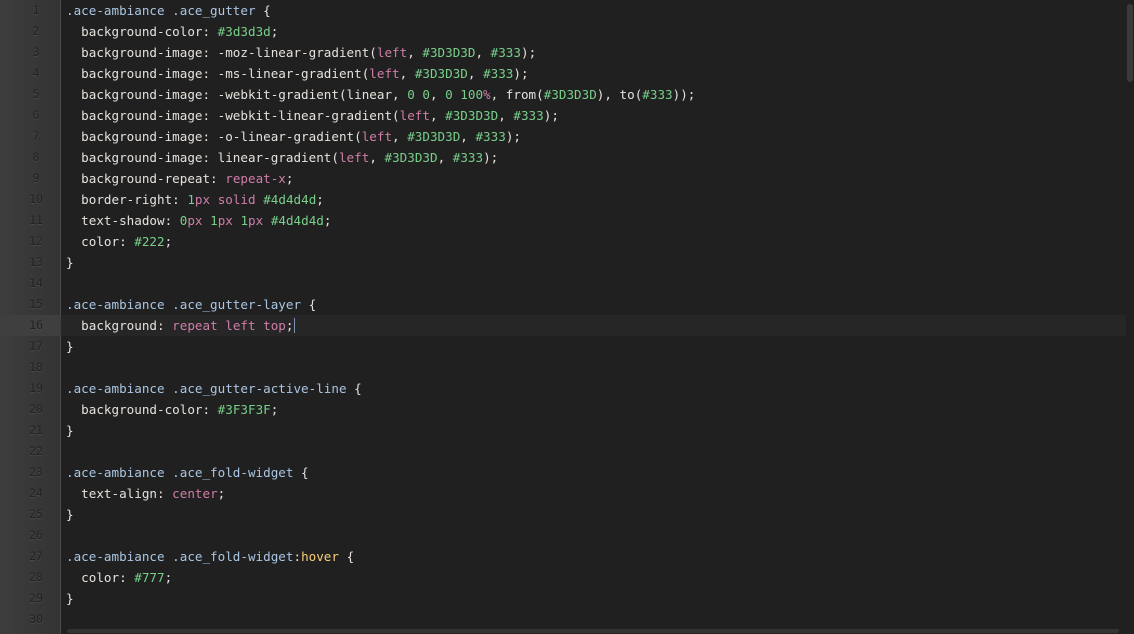 This screenshot has height=634, width=1134. Describe the element at coordinates (30, 304) in the screenshot. I see `gutter-line-number: 15` at that location.